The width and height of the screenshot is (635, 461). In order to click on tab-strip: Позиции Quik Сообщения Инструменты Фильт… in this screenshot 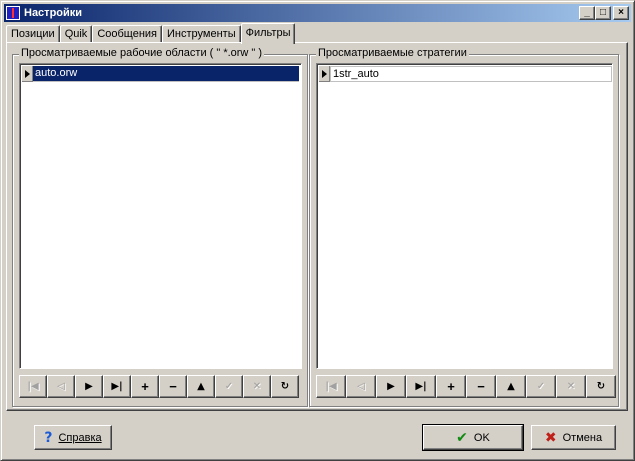, I will do `click(151, 33)`.